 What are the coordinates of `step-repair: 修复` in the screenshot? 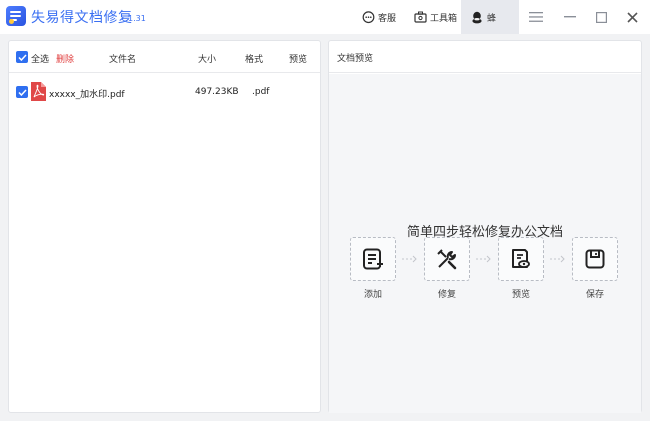 It's located at (447, 268).